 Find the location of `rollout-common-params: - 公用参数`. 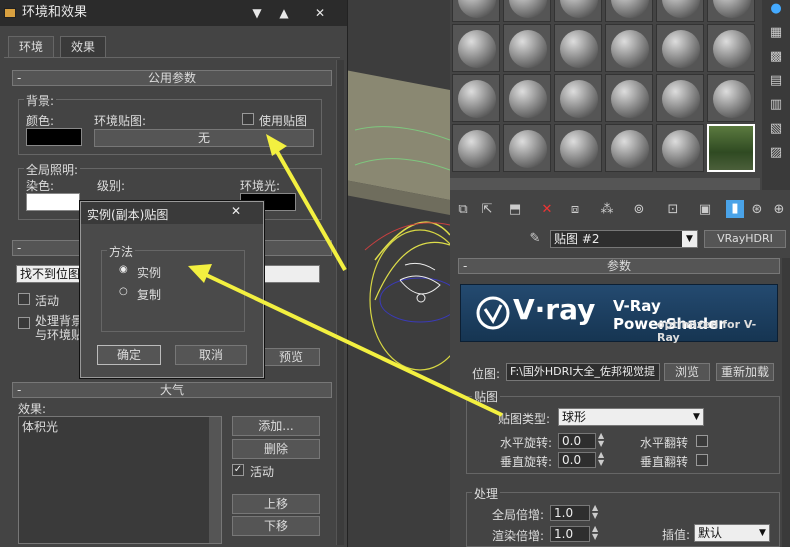

rollout-common-params: - 公用参数 is located at coordinates (172, 78).